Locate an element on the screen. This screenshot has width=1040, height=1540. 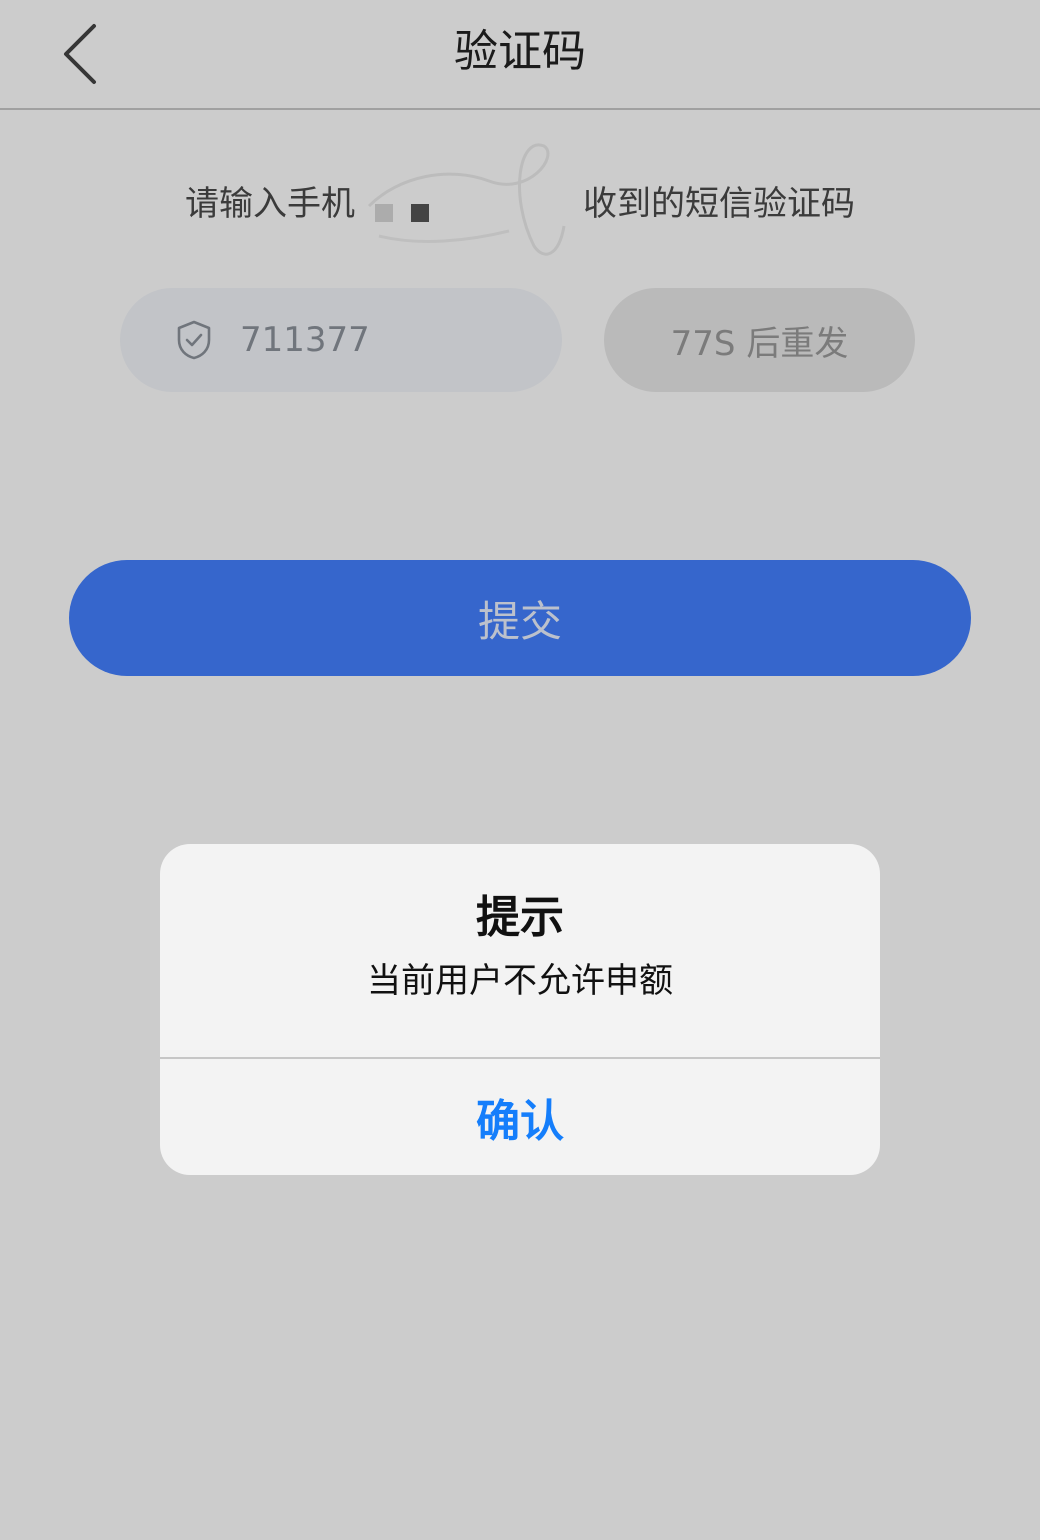
alert-message: 当前用户不允许申额 is located at coordinates (520, 981).